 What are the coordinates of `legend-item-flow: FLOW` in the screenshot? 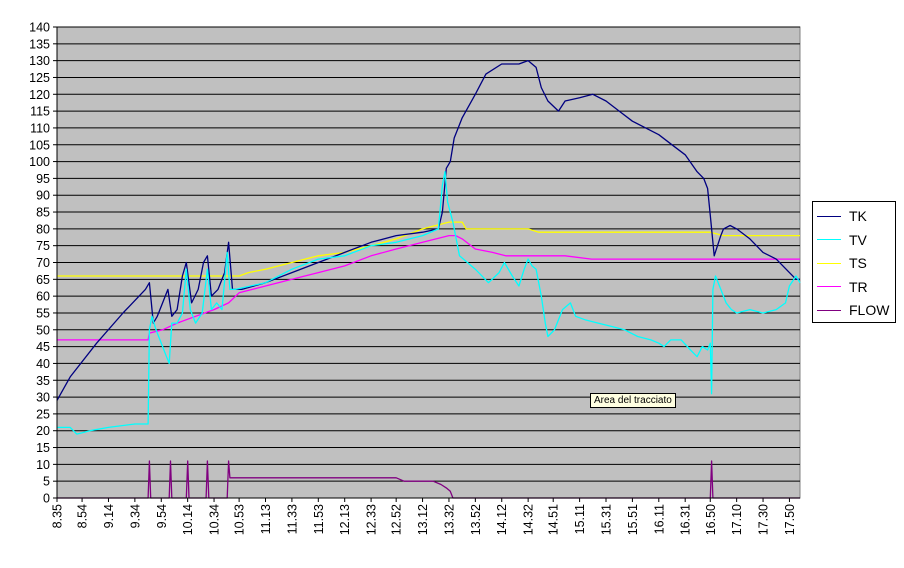 It's located at (853, 310).